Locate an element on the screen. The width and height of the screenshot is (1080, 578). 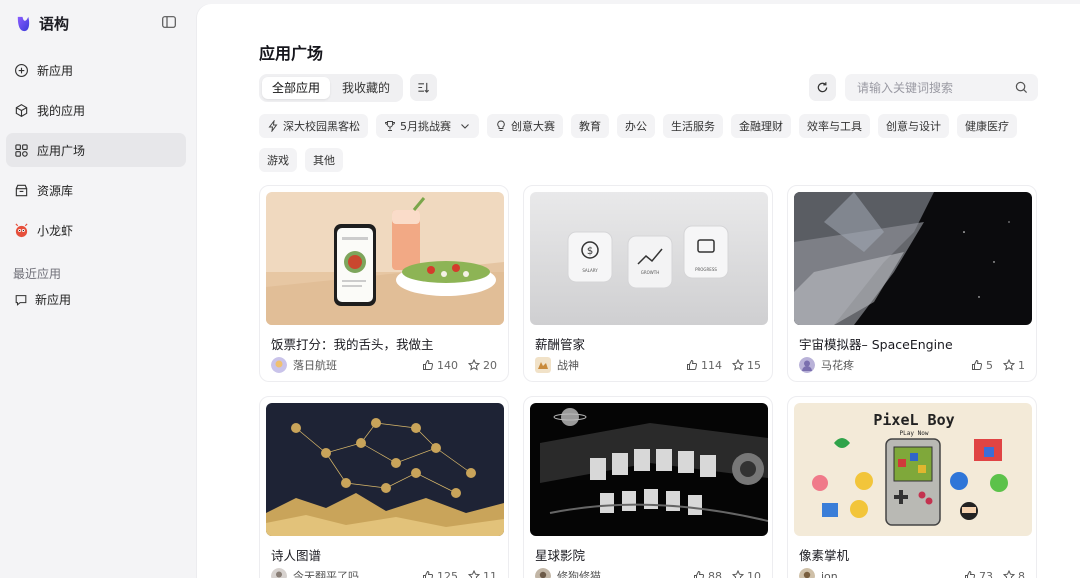
star-count-value: 11 is located at coordinates (490, 573).